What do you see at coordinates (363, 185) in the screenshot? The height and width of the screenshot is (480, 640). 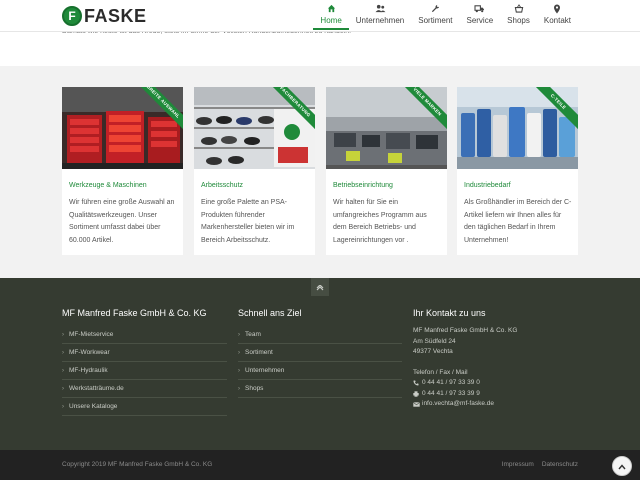 I see `card-title: Betriebseinrichtung` at bounding box center [363, 185].